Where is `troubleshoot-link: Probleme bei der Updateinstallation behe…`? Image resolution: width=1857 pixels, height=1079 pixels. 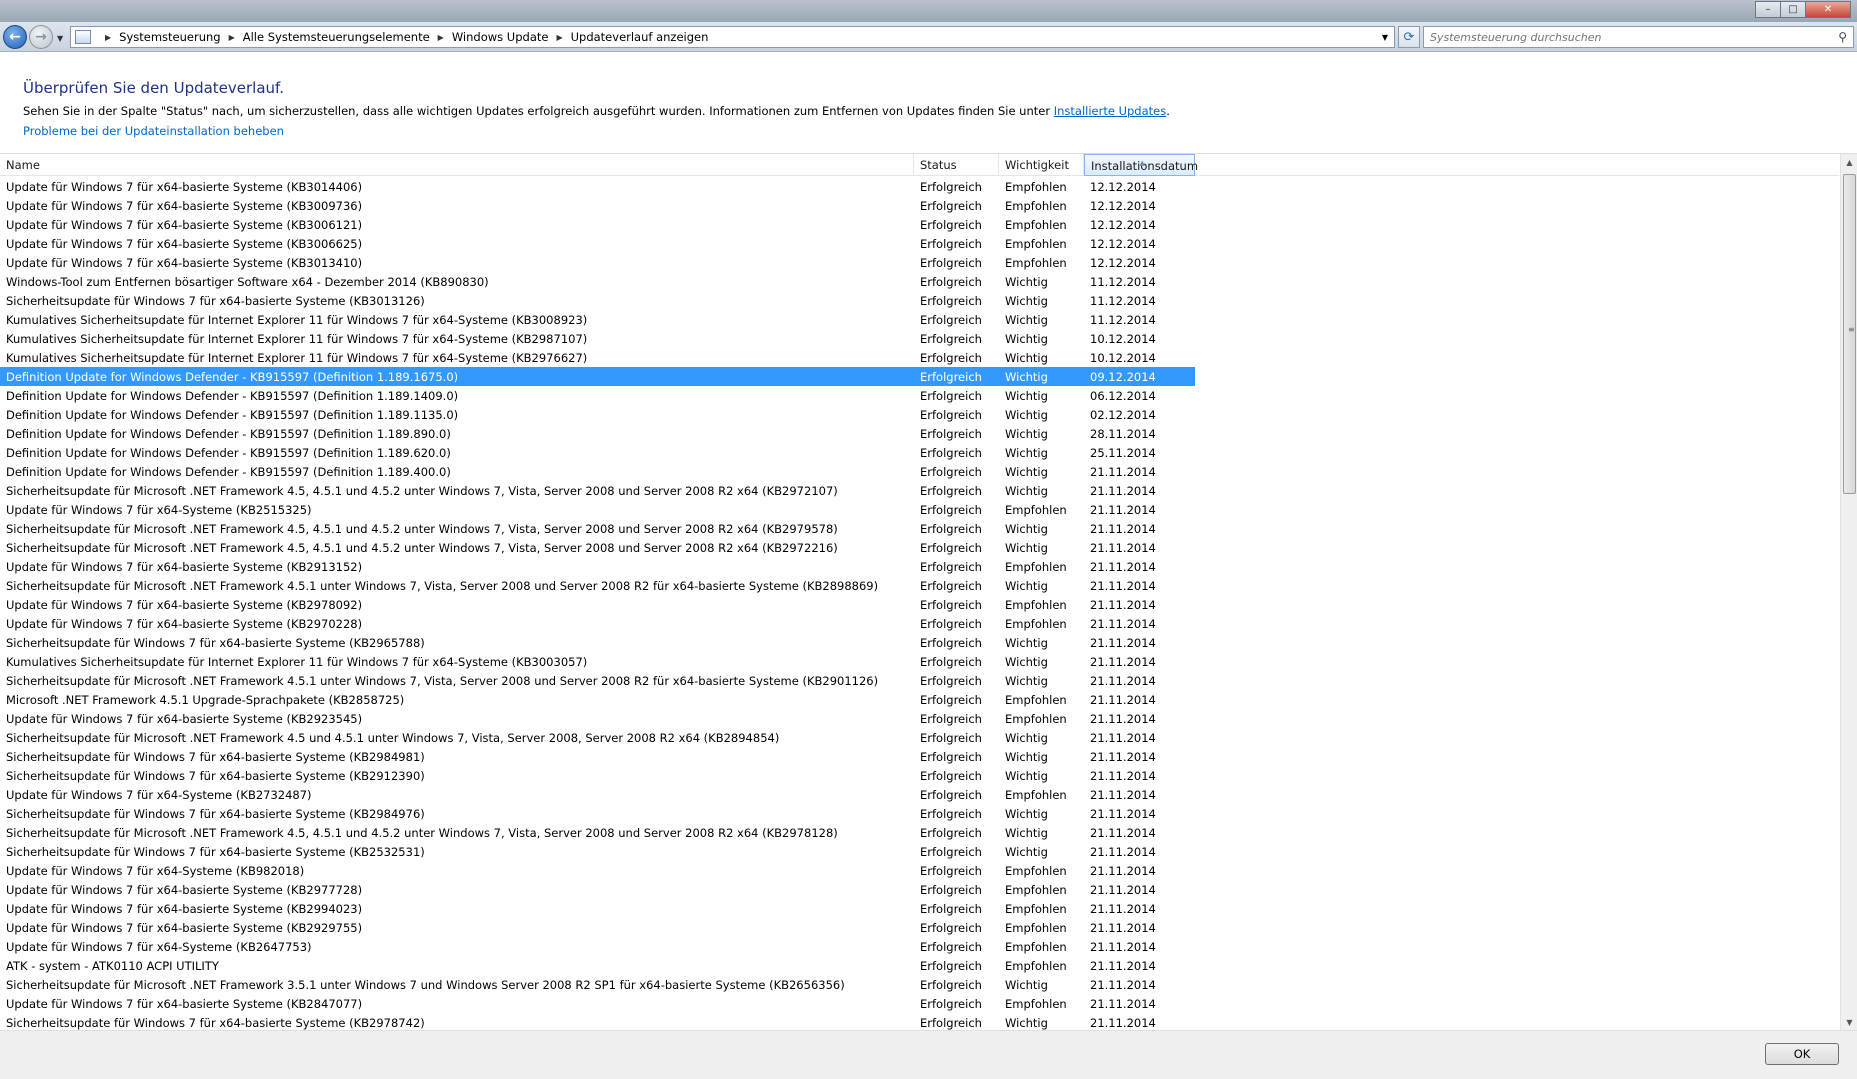 troubleshoot-link: Probleme bei der Updateinstallation behe… is located at coordinates (153, 131).